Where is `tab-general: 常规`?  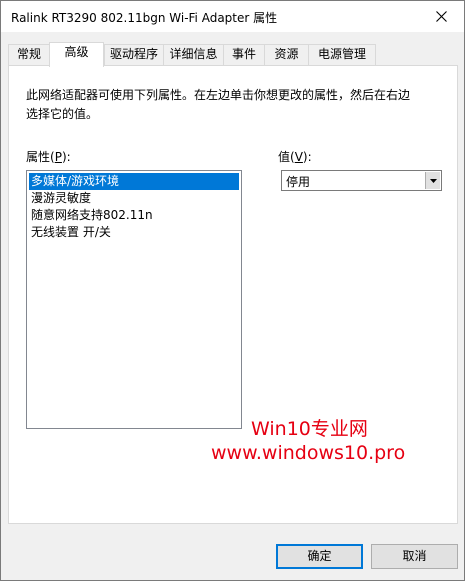
tab-general: 常规 is located at coordinates (29, 54).